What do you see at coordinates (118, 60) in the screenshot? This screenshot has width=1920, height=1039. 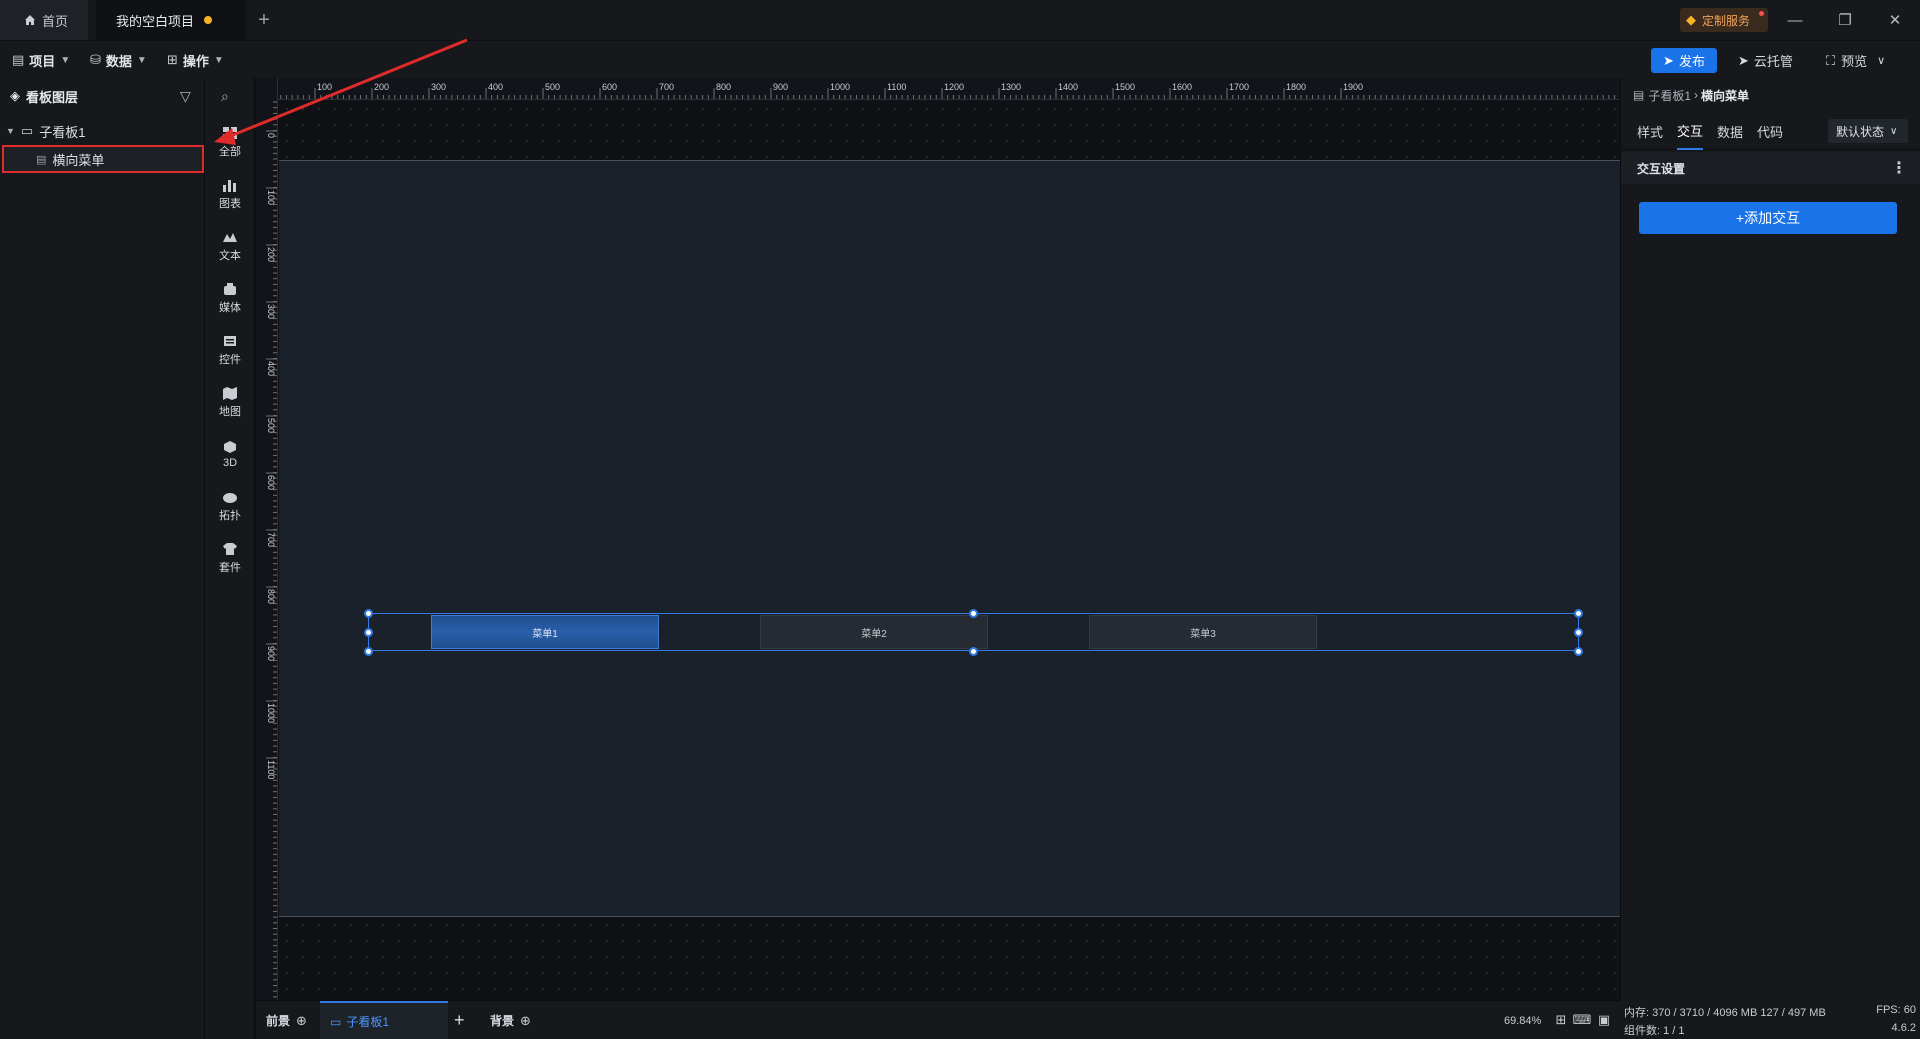 I see `menu-data: ⛁ 数据 ▼` at bounding box center [118, 60].